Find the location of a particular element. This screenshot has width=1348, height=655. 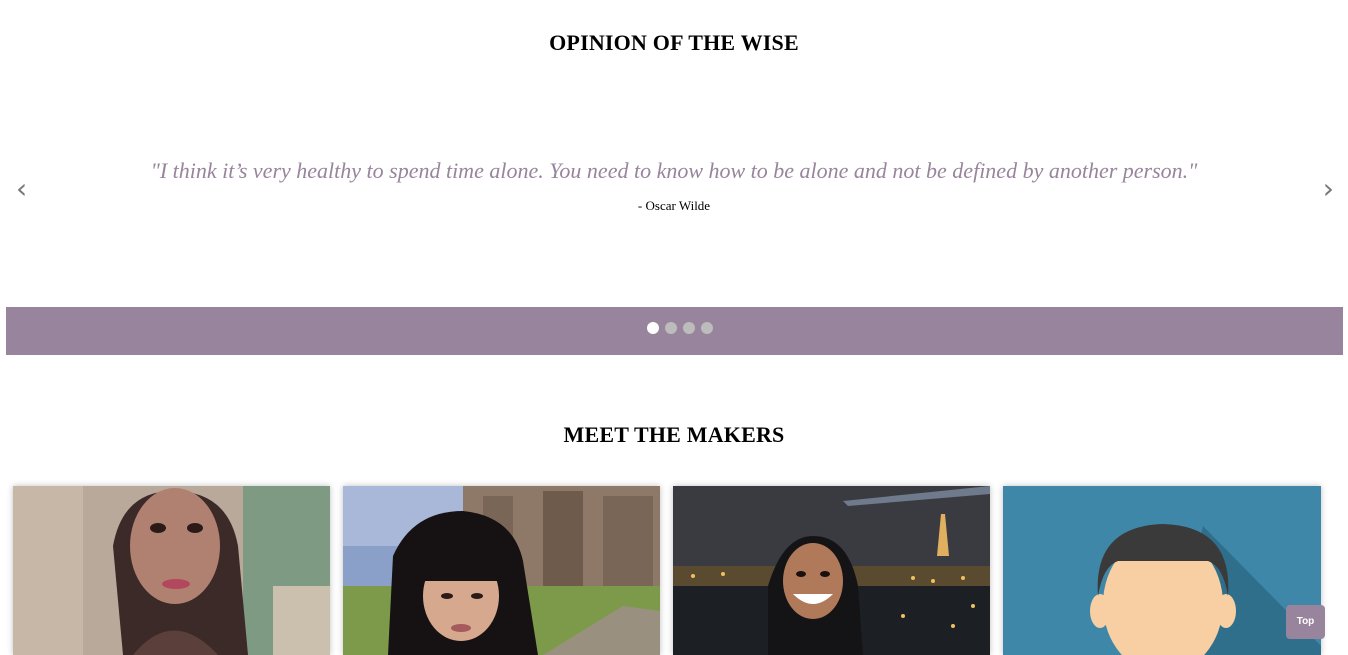

user-avatar-icon is located at coordinates (1162, 570).